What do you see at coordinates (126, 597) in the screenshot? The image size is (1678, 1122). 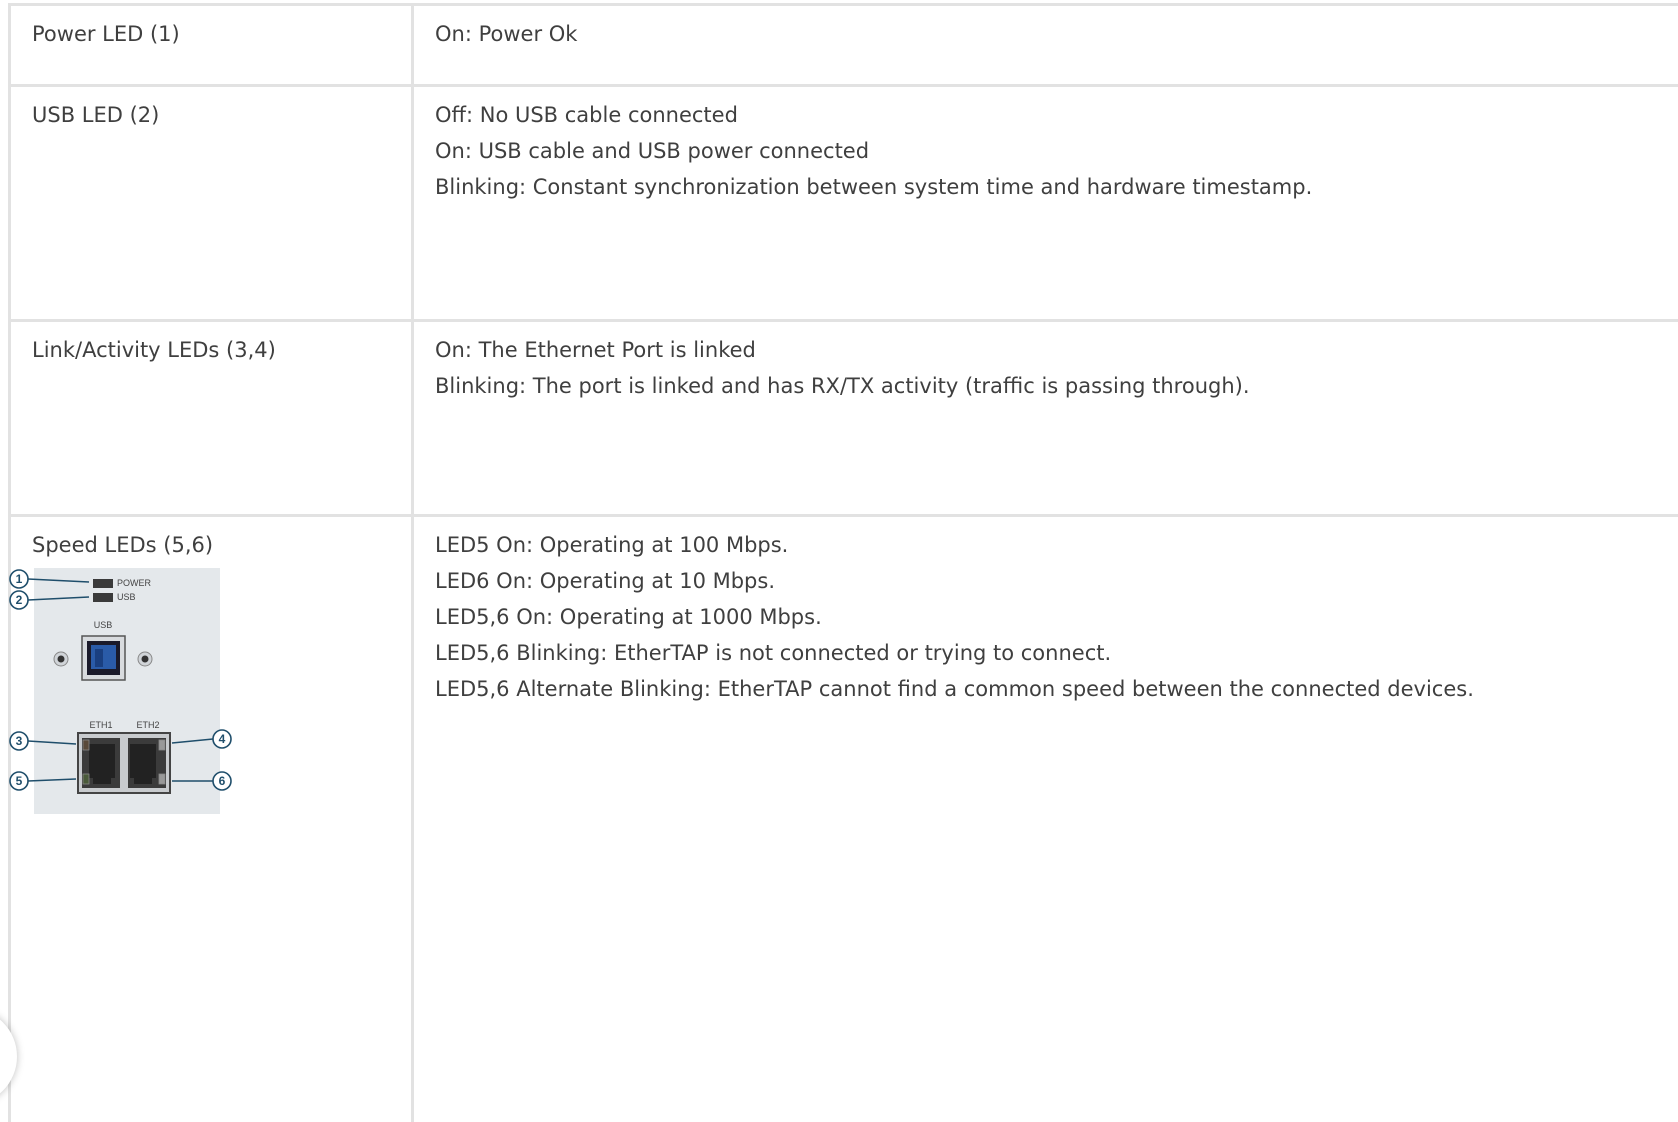 I see `usb-led-label: USB` at bounding box center [126, 597].